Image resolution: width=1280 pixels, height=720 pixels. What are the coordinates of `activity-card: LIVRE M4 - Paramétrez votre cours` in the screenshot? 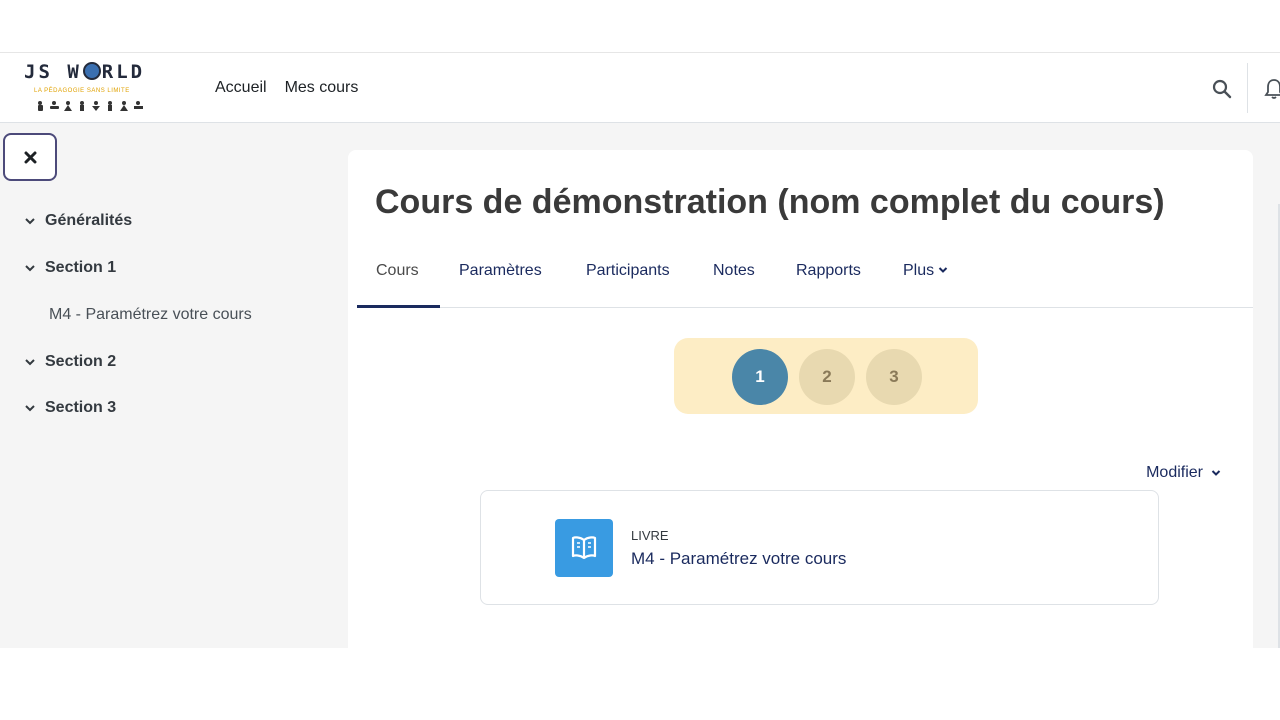 It's located at (819, 547).